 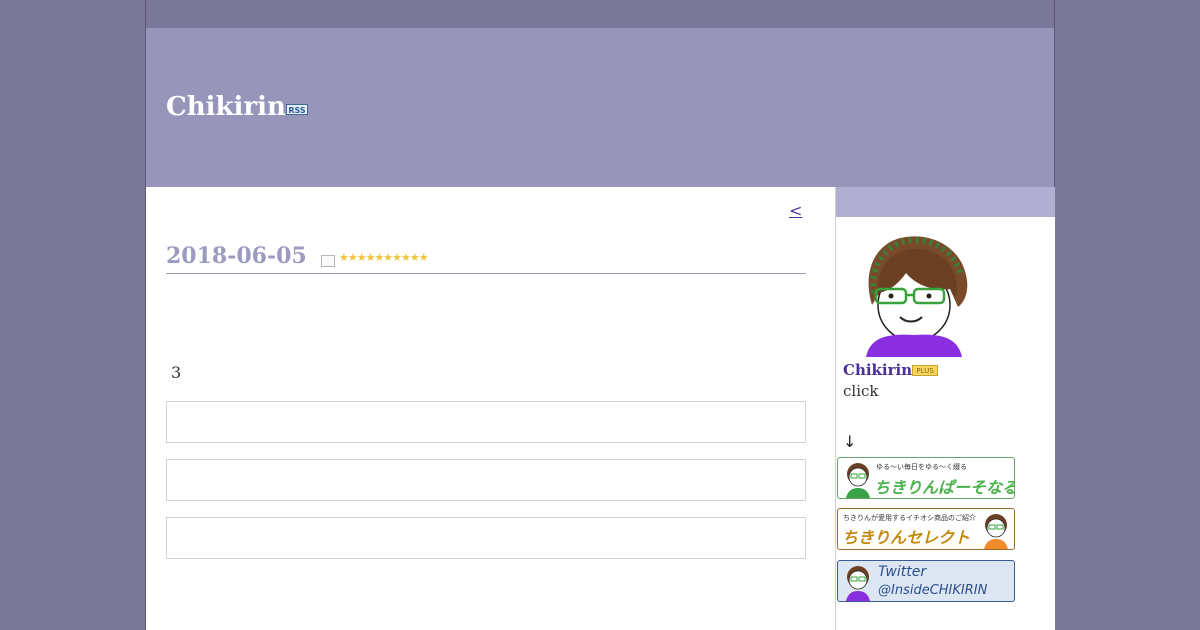 I want to click on banner-personal: ゆる〜い毎日をゆる〜く綴る ちきりんぱーそなる, so click(x=926, y=478).